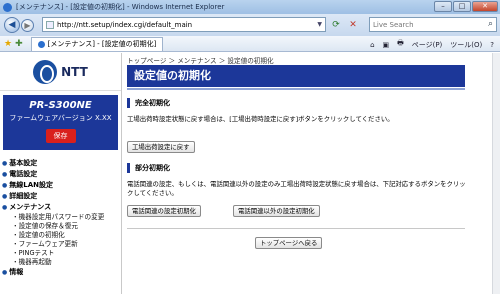 The image size is (500, 294). I want to click on window-controls: – □ ✕, so click(466, 6).